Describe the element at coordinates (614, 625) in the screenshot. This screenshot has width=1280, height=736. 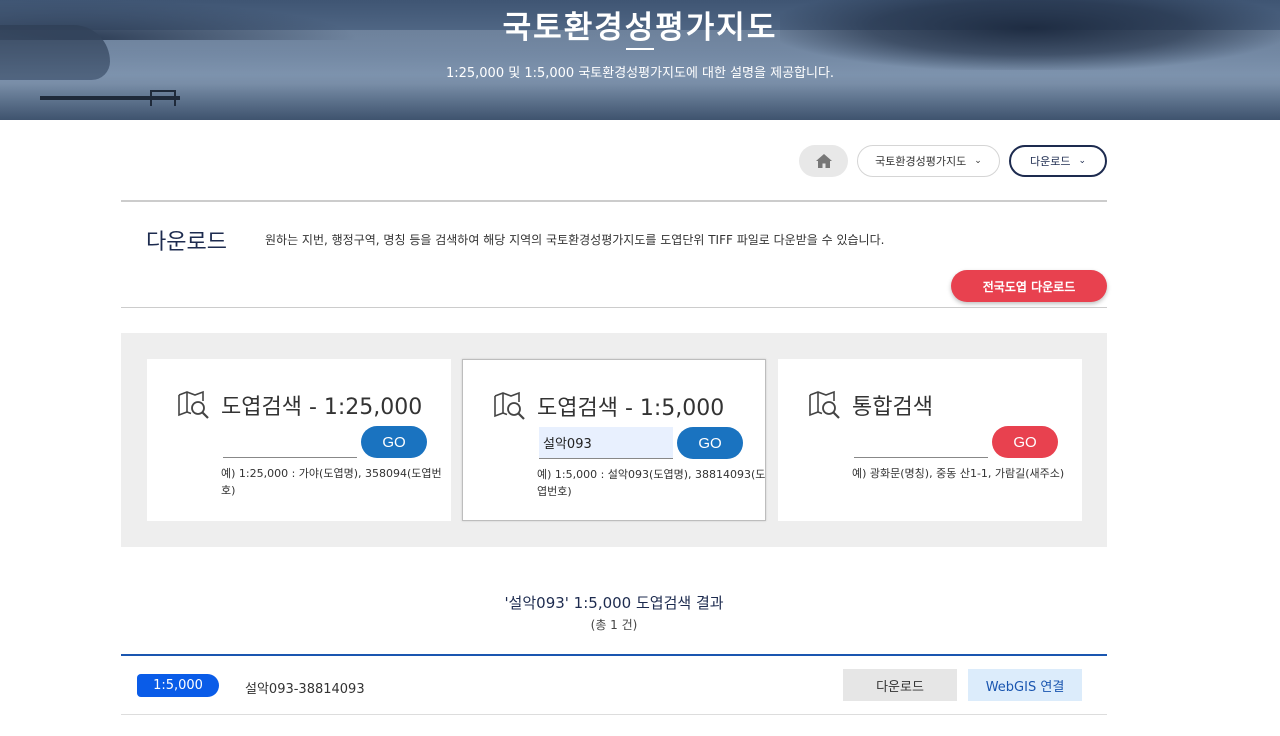
I see `result-count: (총 1 건)` at that location.